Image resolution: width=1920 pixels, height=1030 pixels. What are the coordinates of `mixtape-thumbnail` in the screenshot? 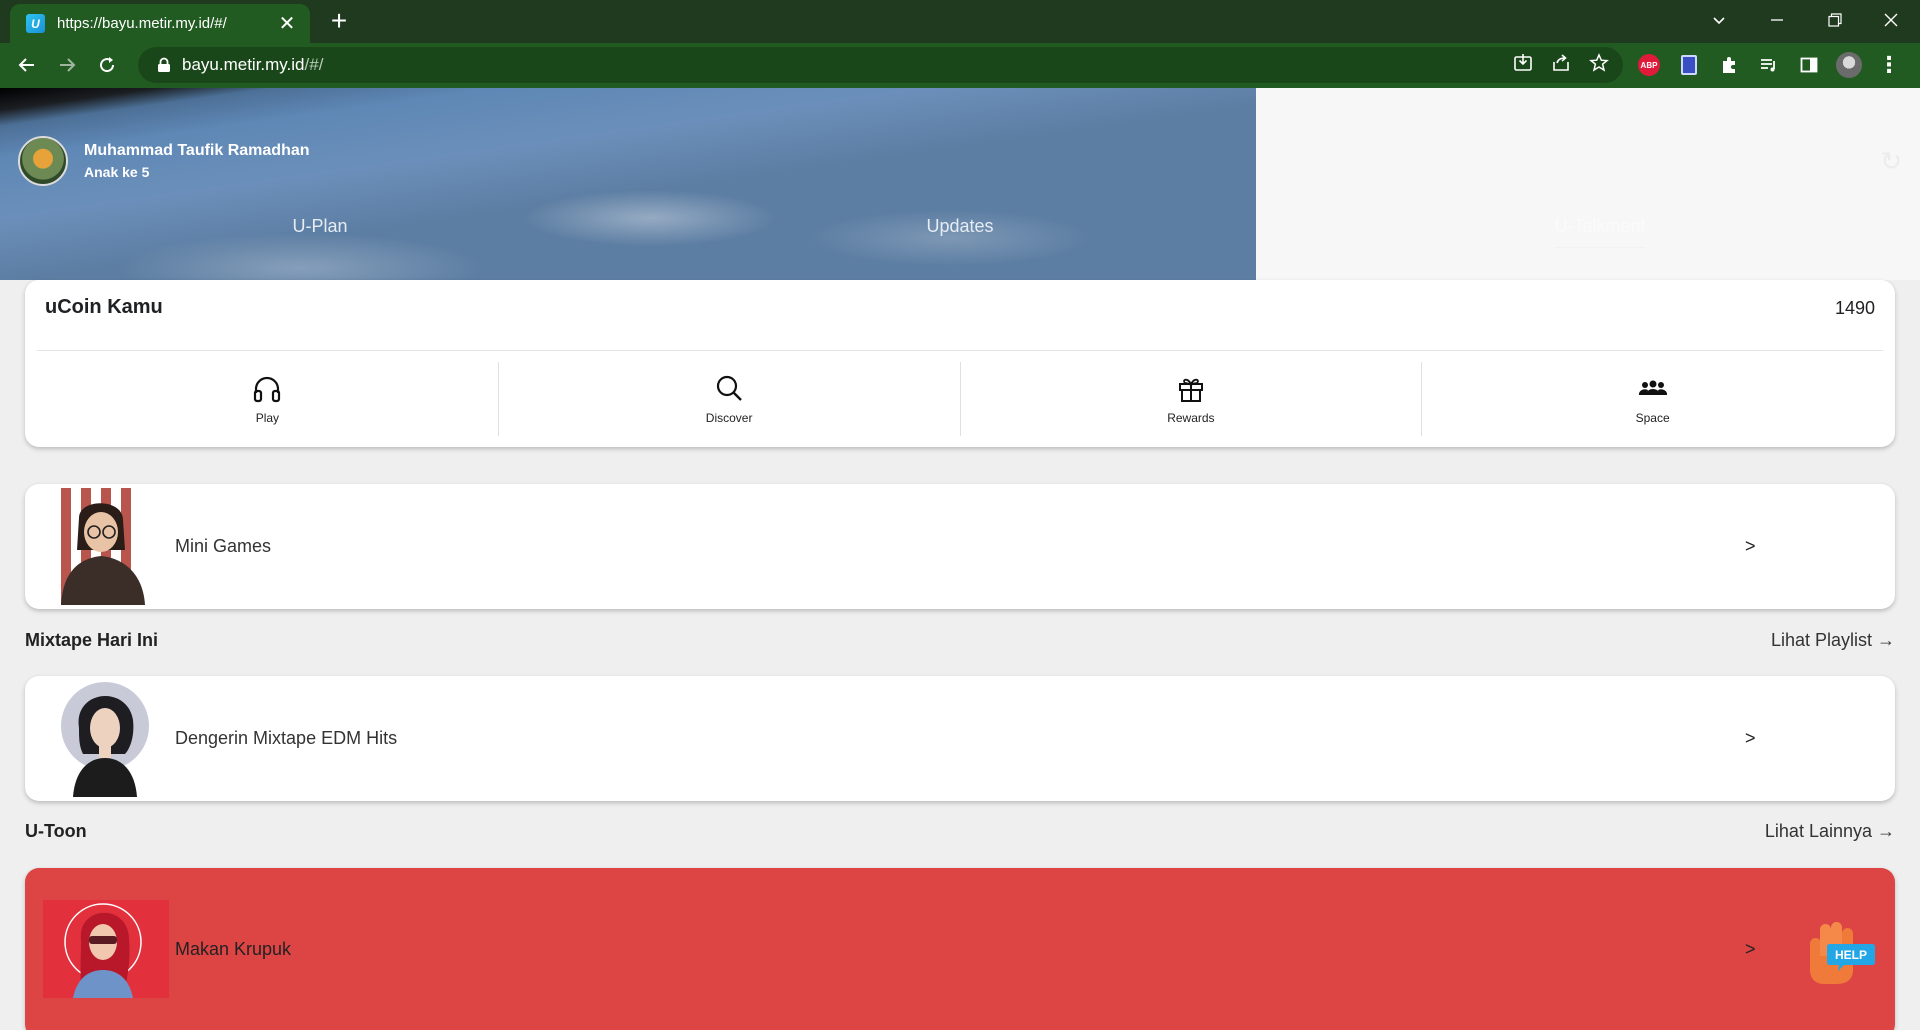 It's located at (105, 739).